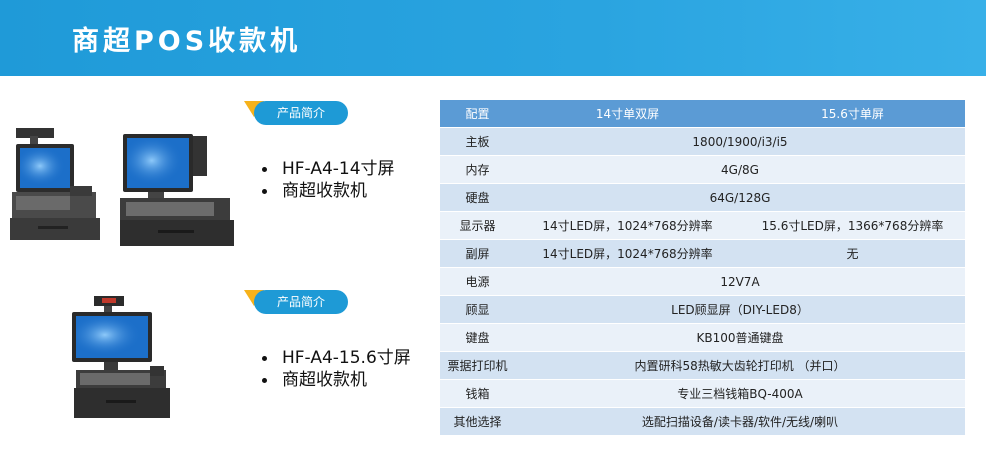 The image size is (986, 455). What do you see at coordinates (740, 421) in the screenshot?
I see `row-value: 选配扫描设备/读卡器/软件/无线/喇叭` at bounding box center [740, 421].